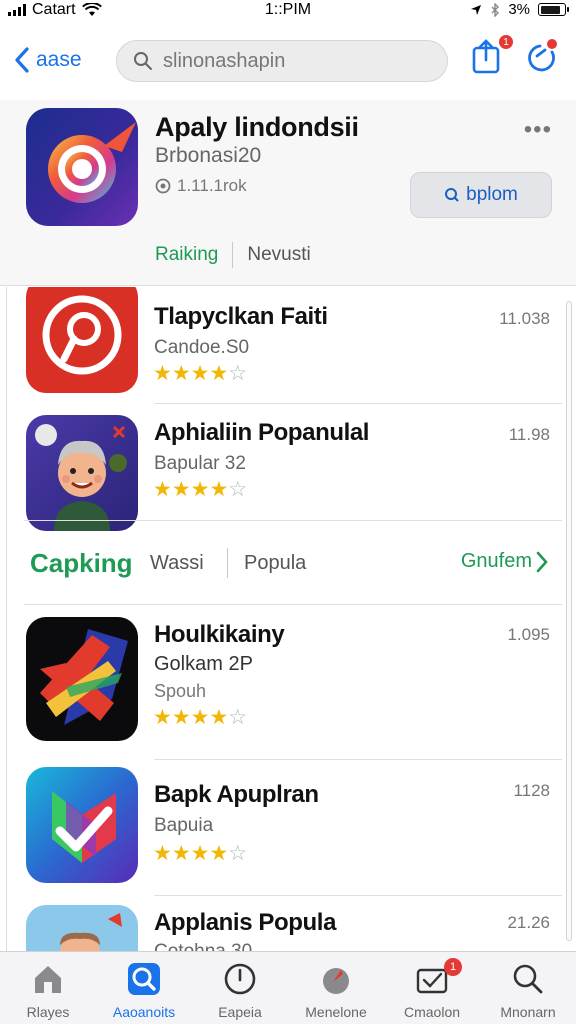  What do you see at coordinates (288, 11) in the screenshot?
I see `status-bar: Catart 1::PIM 3%` at bounding box center [288, 11].